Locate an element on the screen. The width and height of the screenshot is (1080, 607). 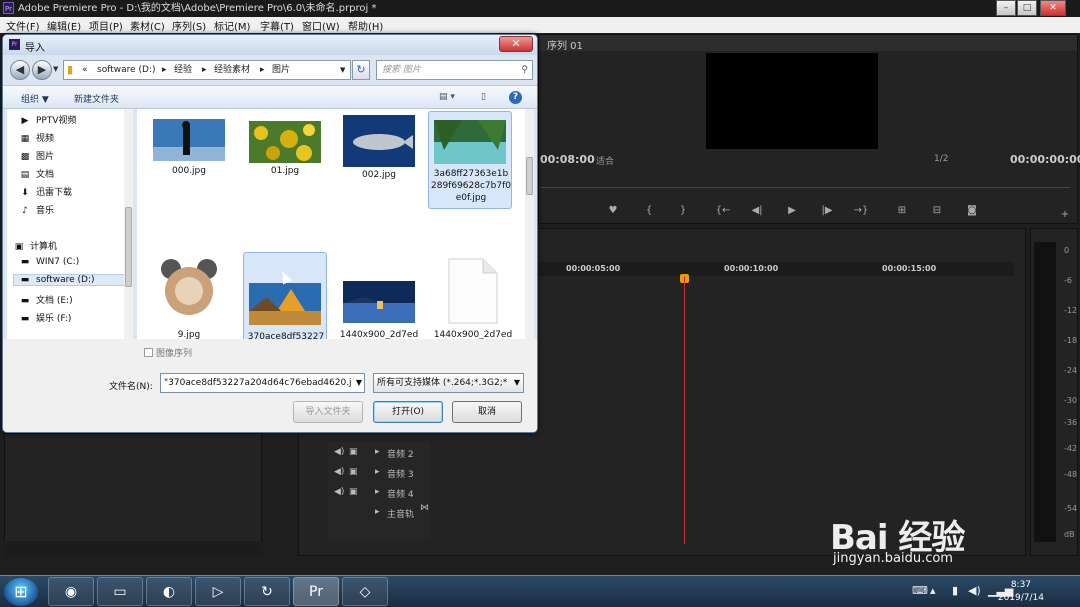
nav-item-xunlei: ⬇ 迅雷下载 is located at coordinates (45, 191).